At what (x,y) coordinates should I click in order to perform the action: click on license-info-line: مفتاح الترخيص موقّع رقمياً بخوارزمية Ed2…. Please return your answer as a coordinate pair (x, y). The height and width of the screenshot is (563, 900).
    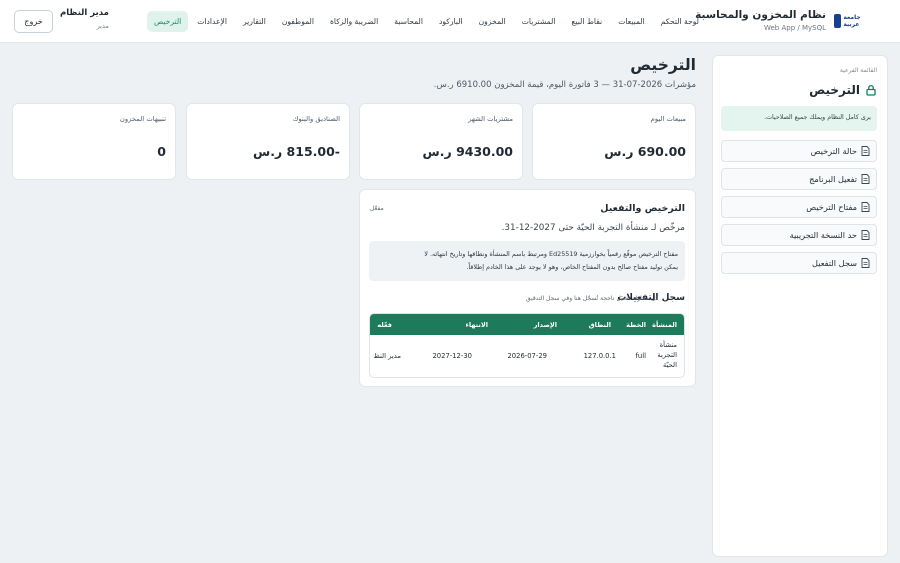
    Looking at the image, I should click on (551, 254).